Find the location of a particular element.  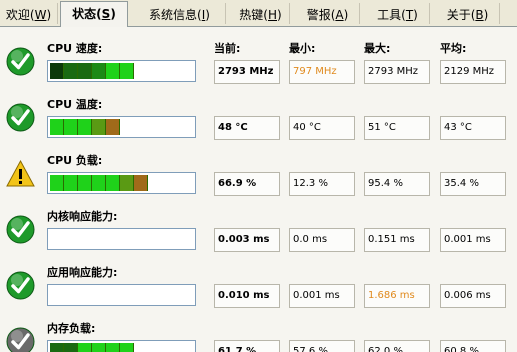

metric-label: CPU 温度: is located at coordinates (75, 104).